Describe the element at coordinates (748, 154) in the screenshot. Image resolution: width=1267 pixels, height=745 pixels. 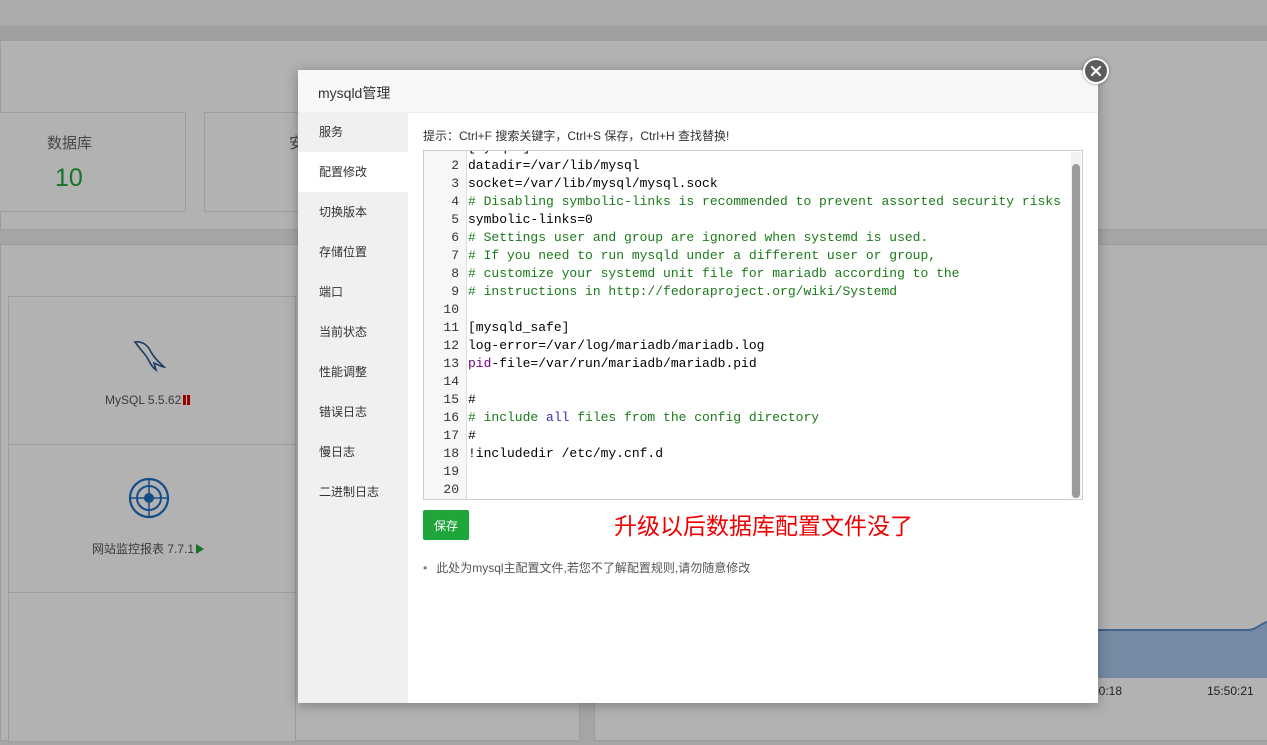
I see `editor-line: 1 [mysqld]` at that location.